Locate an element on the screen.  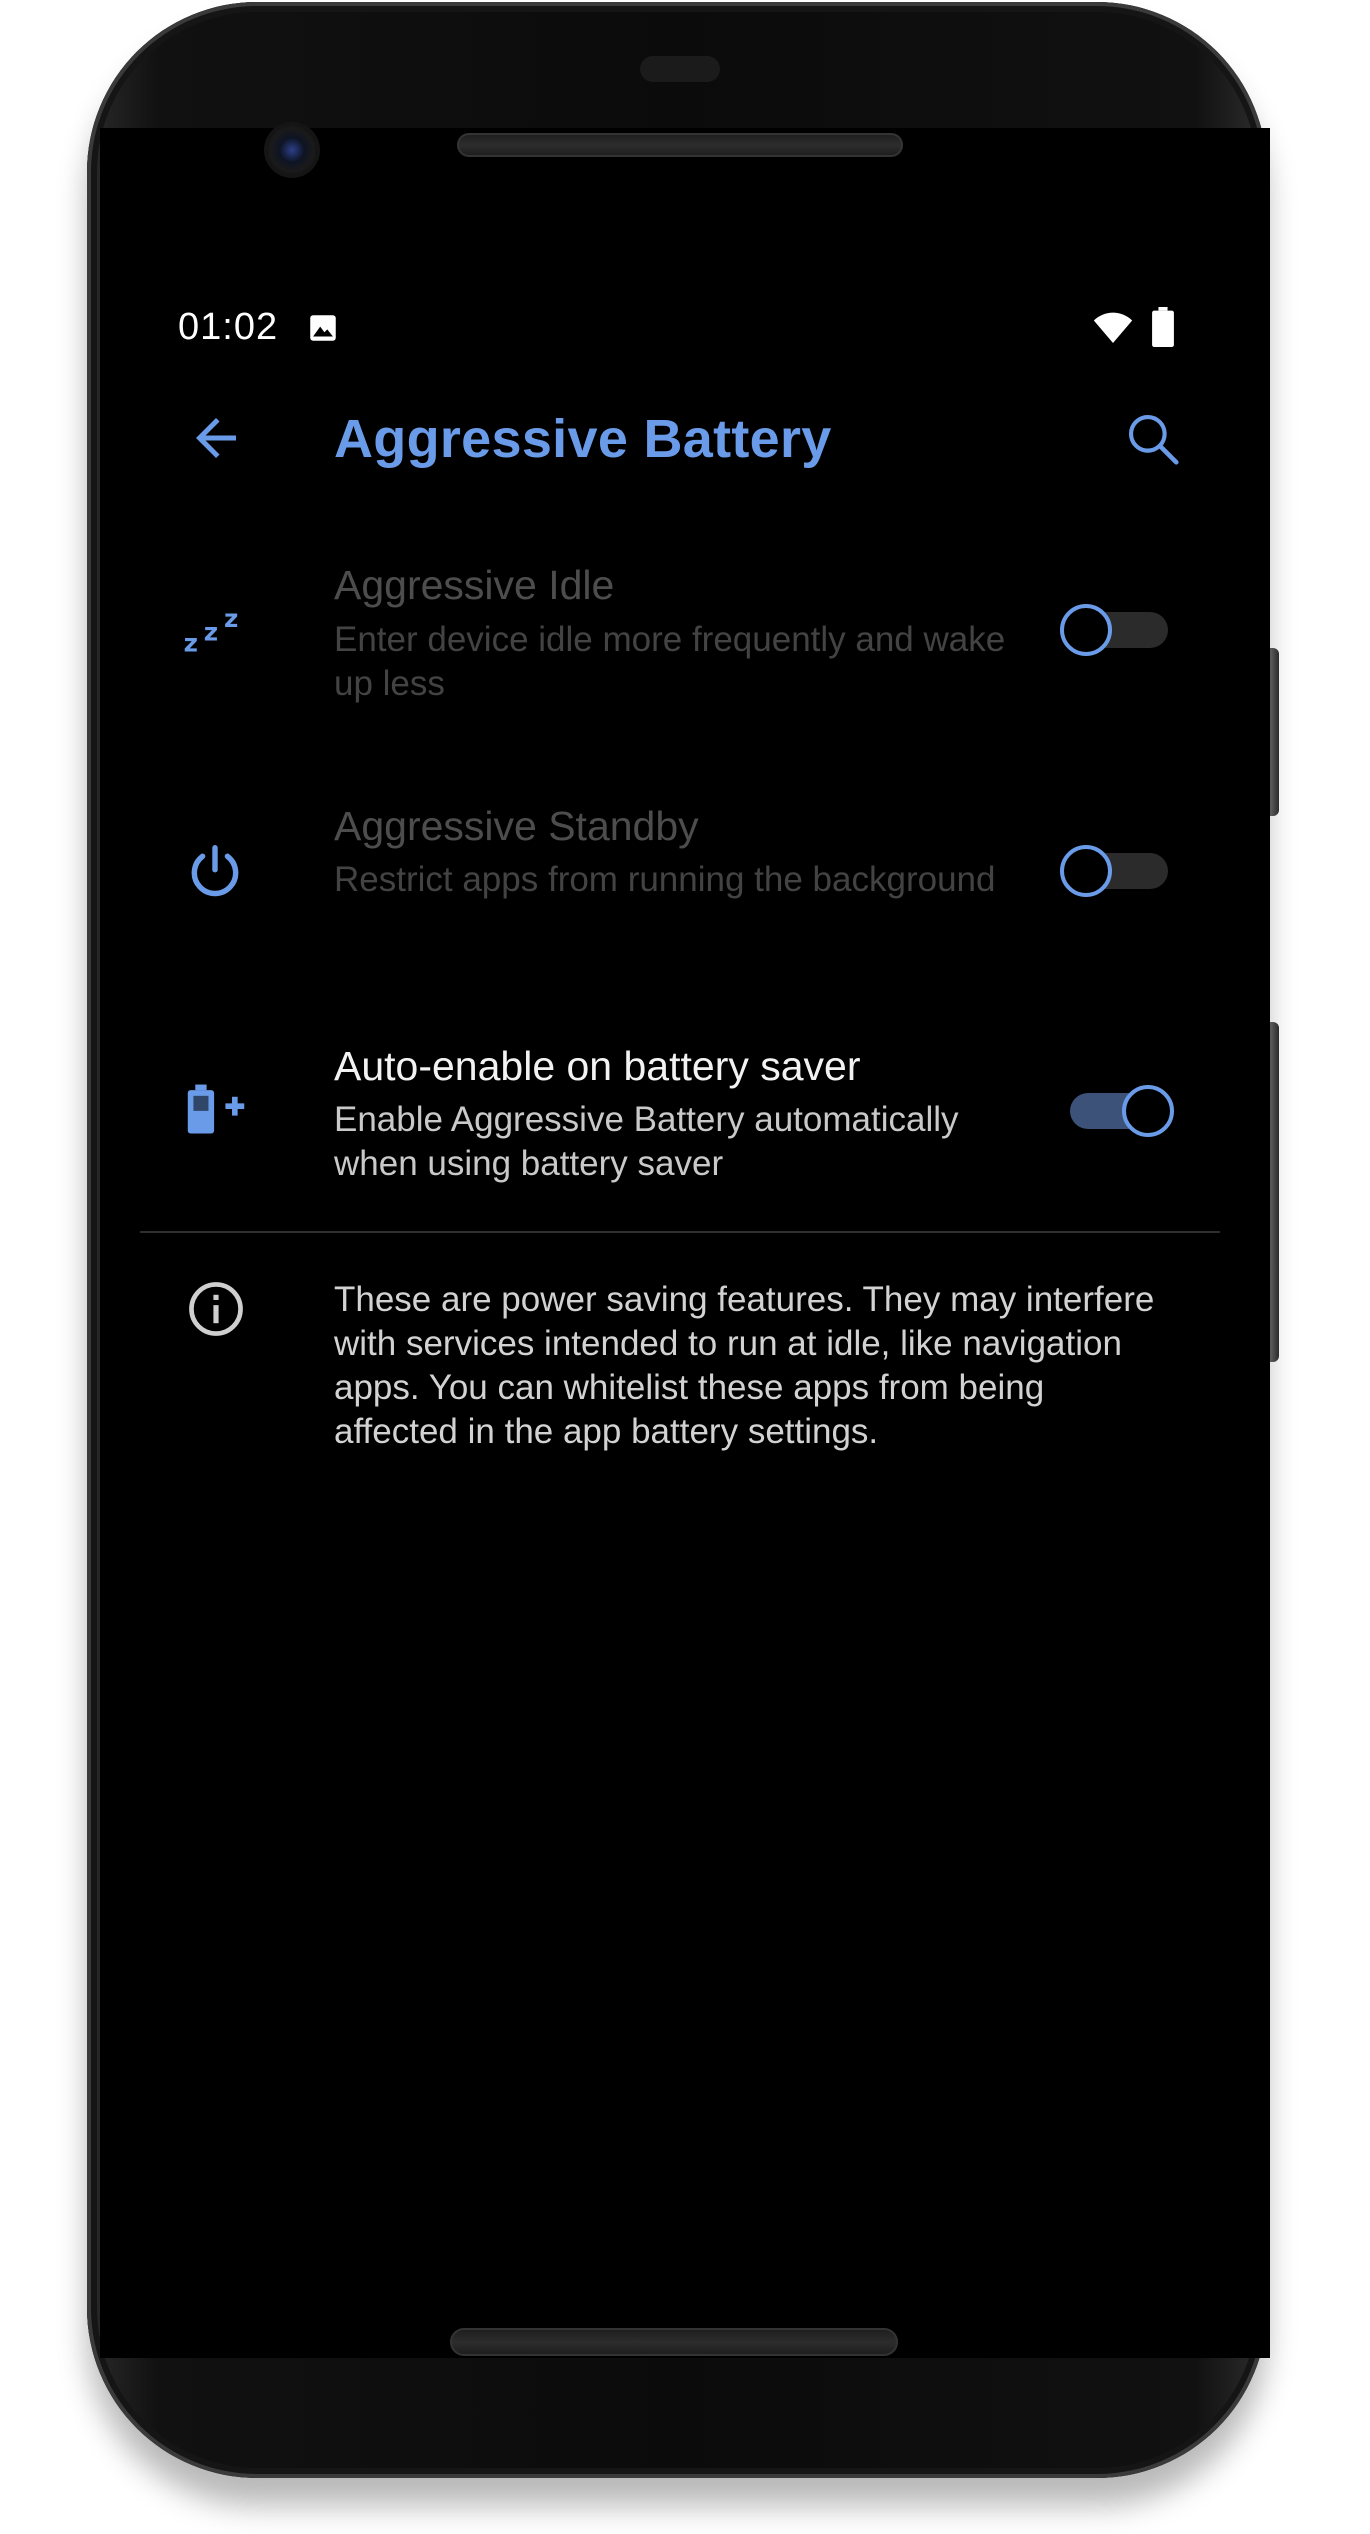
setting-title: Auto-enable on battery saver is located at coordinates (597, 1066).